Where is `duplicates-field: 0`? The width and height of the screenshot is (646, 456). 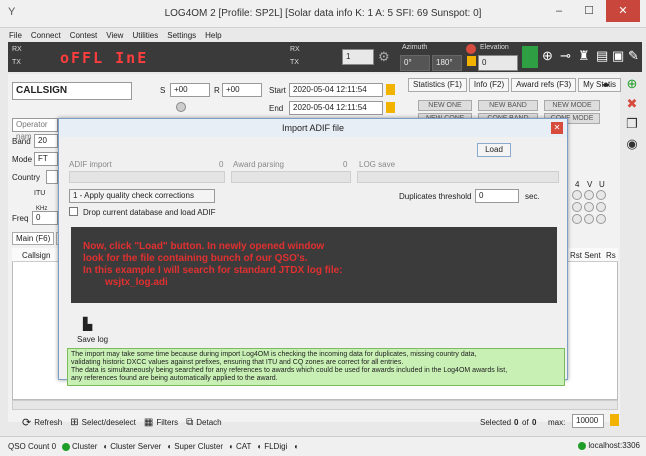 duplicates-field: 0 is located at coordinates (497, 196).